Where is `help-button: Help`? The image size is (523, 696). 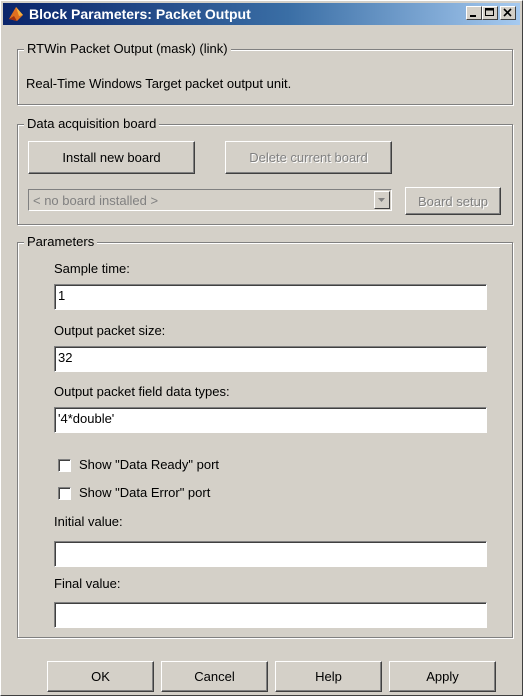
help-button: Help is located at coordinates (328, 676).